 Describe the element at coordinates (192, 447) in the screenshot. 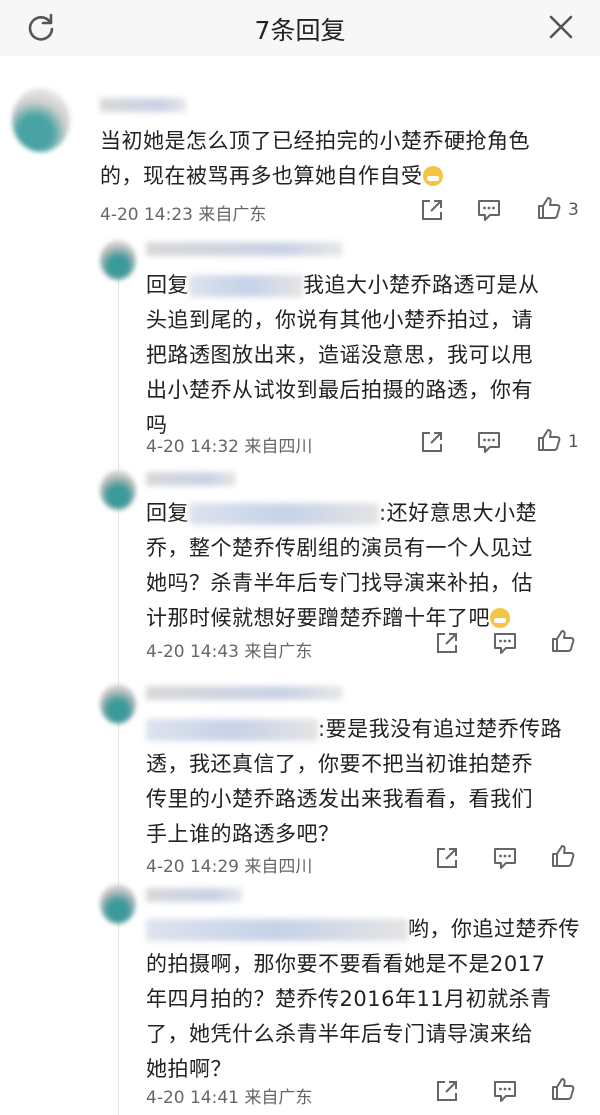

I see `timestamp: 4-20 14:32` at that location.